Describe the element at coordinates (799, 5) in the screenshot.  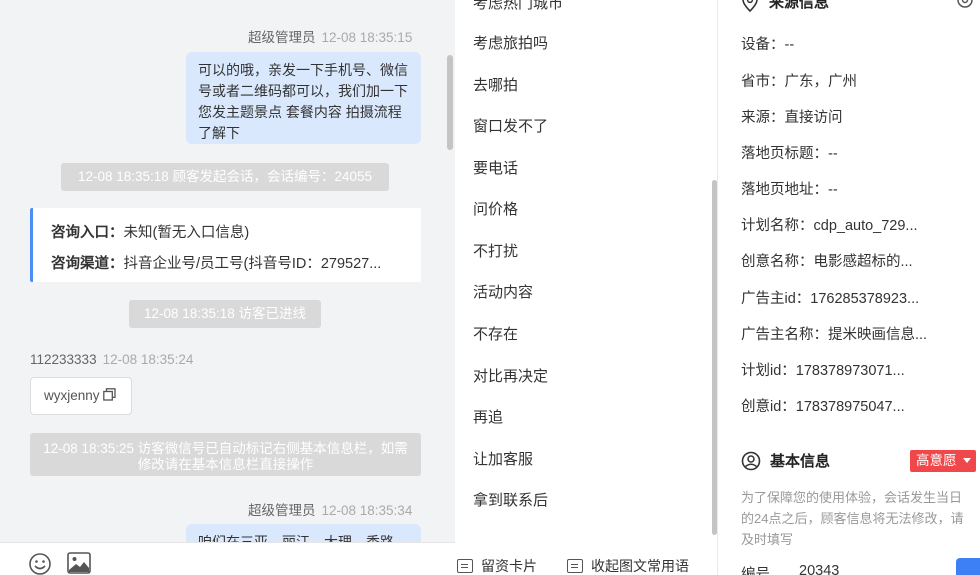
I see `source-info-title: 来源信息` at that location.